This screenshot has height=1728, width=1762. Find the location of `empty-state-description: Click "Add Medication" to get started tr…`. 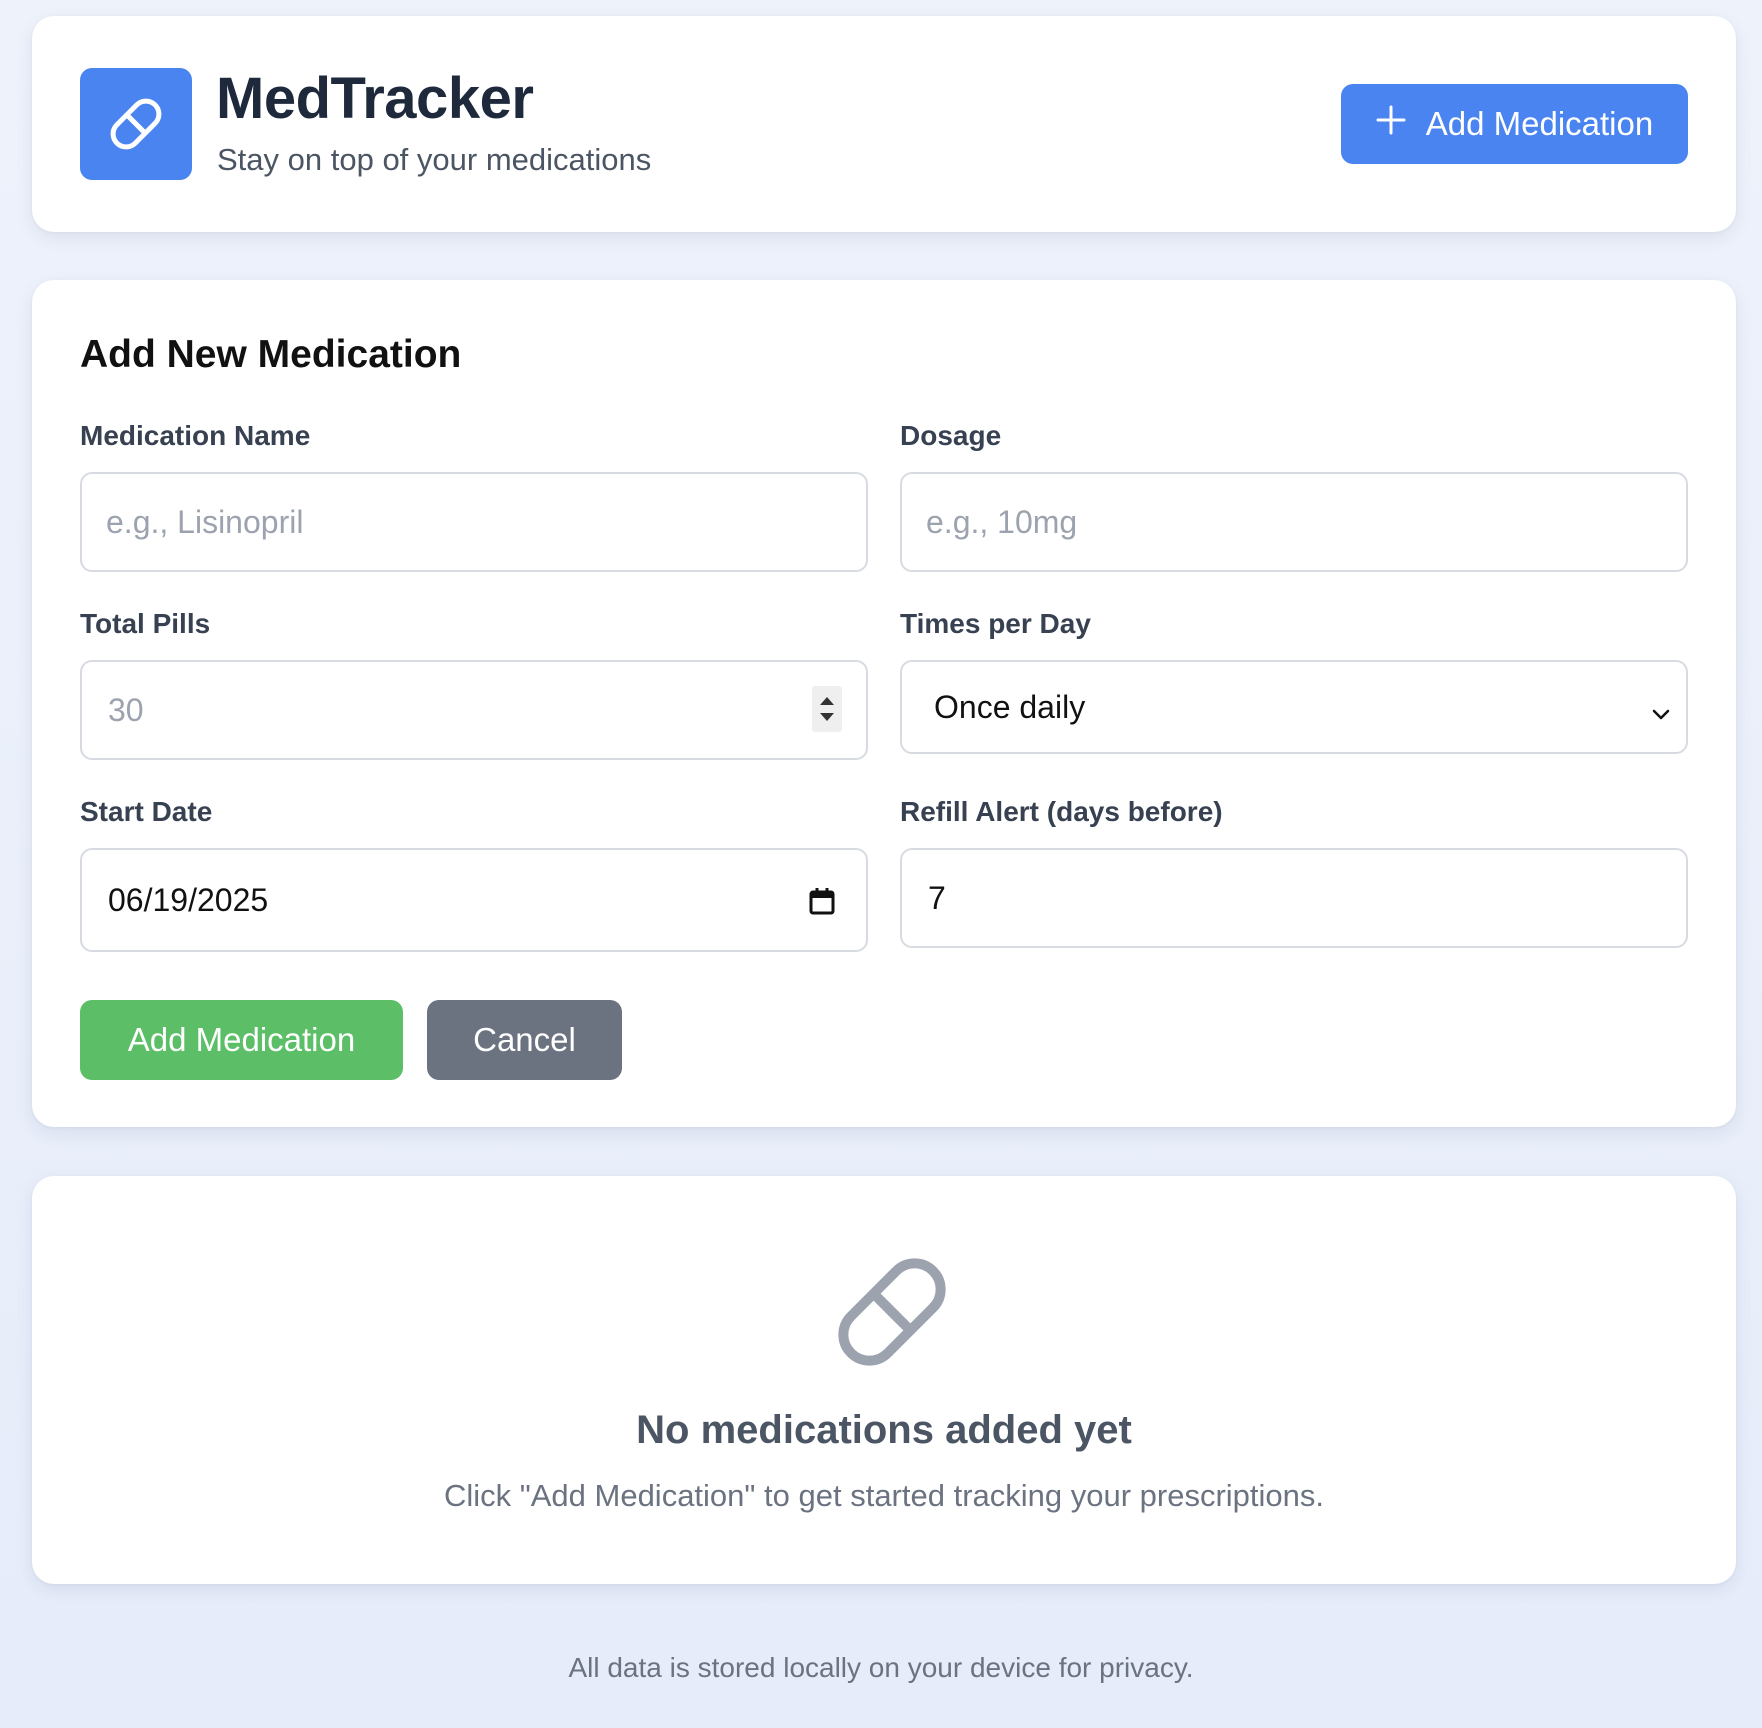

empty-state-description: Click "Add Medication" to get started tr… is located at coordinates (884, 1495).